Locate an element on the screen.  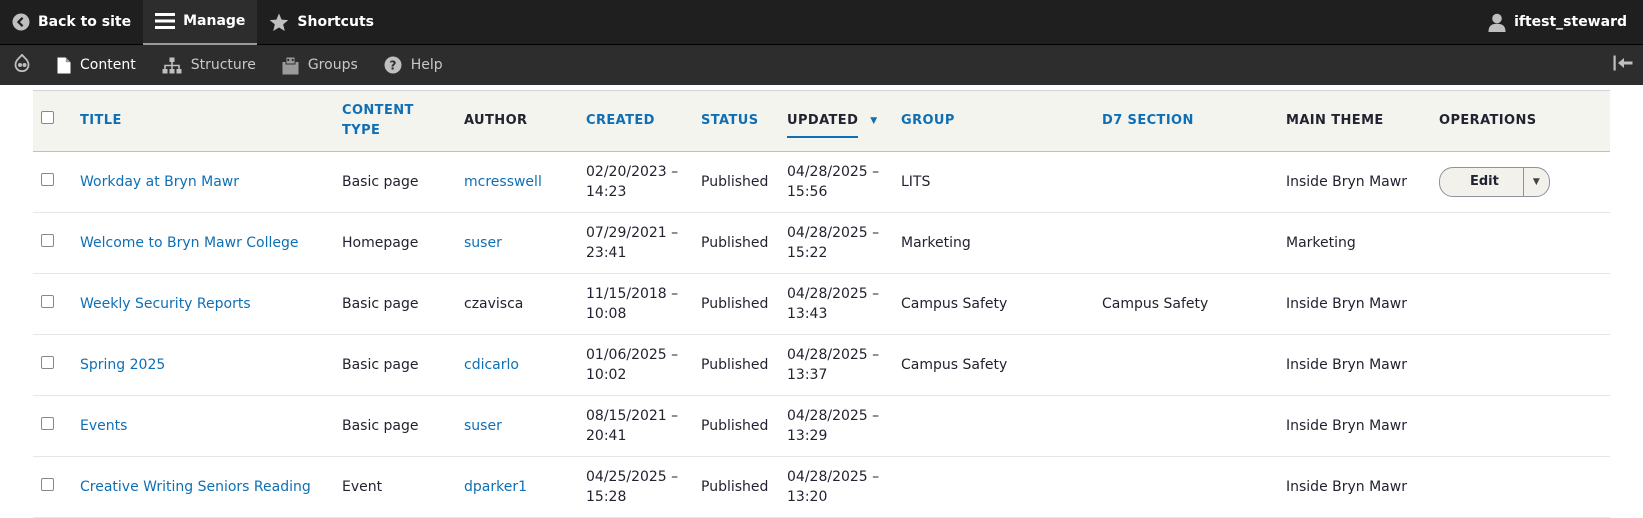
row-d7-section: Campus Safety is located at coordinates (1186, 304).